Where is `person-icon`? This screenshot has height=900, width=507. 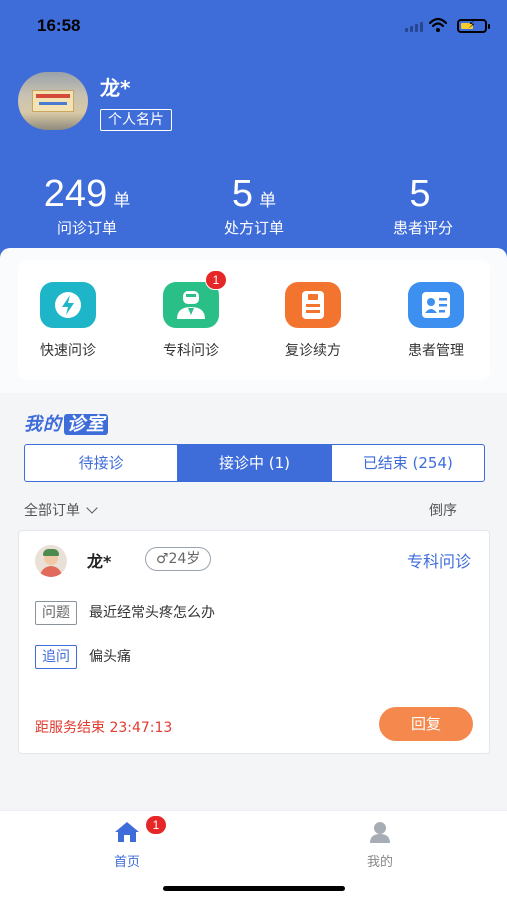 person-icon is located at coordinates (380, 832).